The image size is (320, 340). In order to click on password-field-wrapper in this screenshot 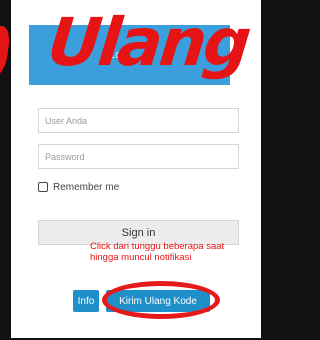, I will do `click(138, 156)`.